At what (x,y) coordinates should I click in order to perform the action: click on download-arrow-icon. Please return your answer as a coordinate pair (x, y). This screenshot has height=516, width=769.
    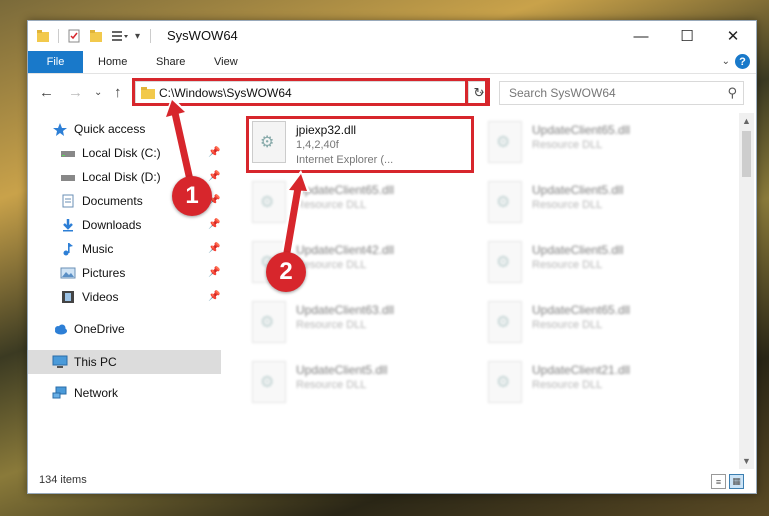
    Looking at the image, I should click on (68, 225).